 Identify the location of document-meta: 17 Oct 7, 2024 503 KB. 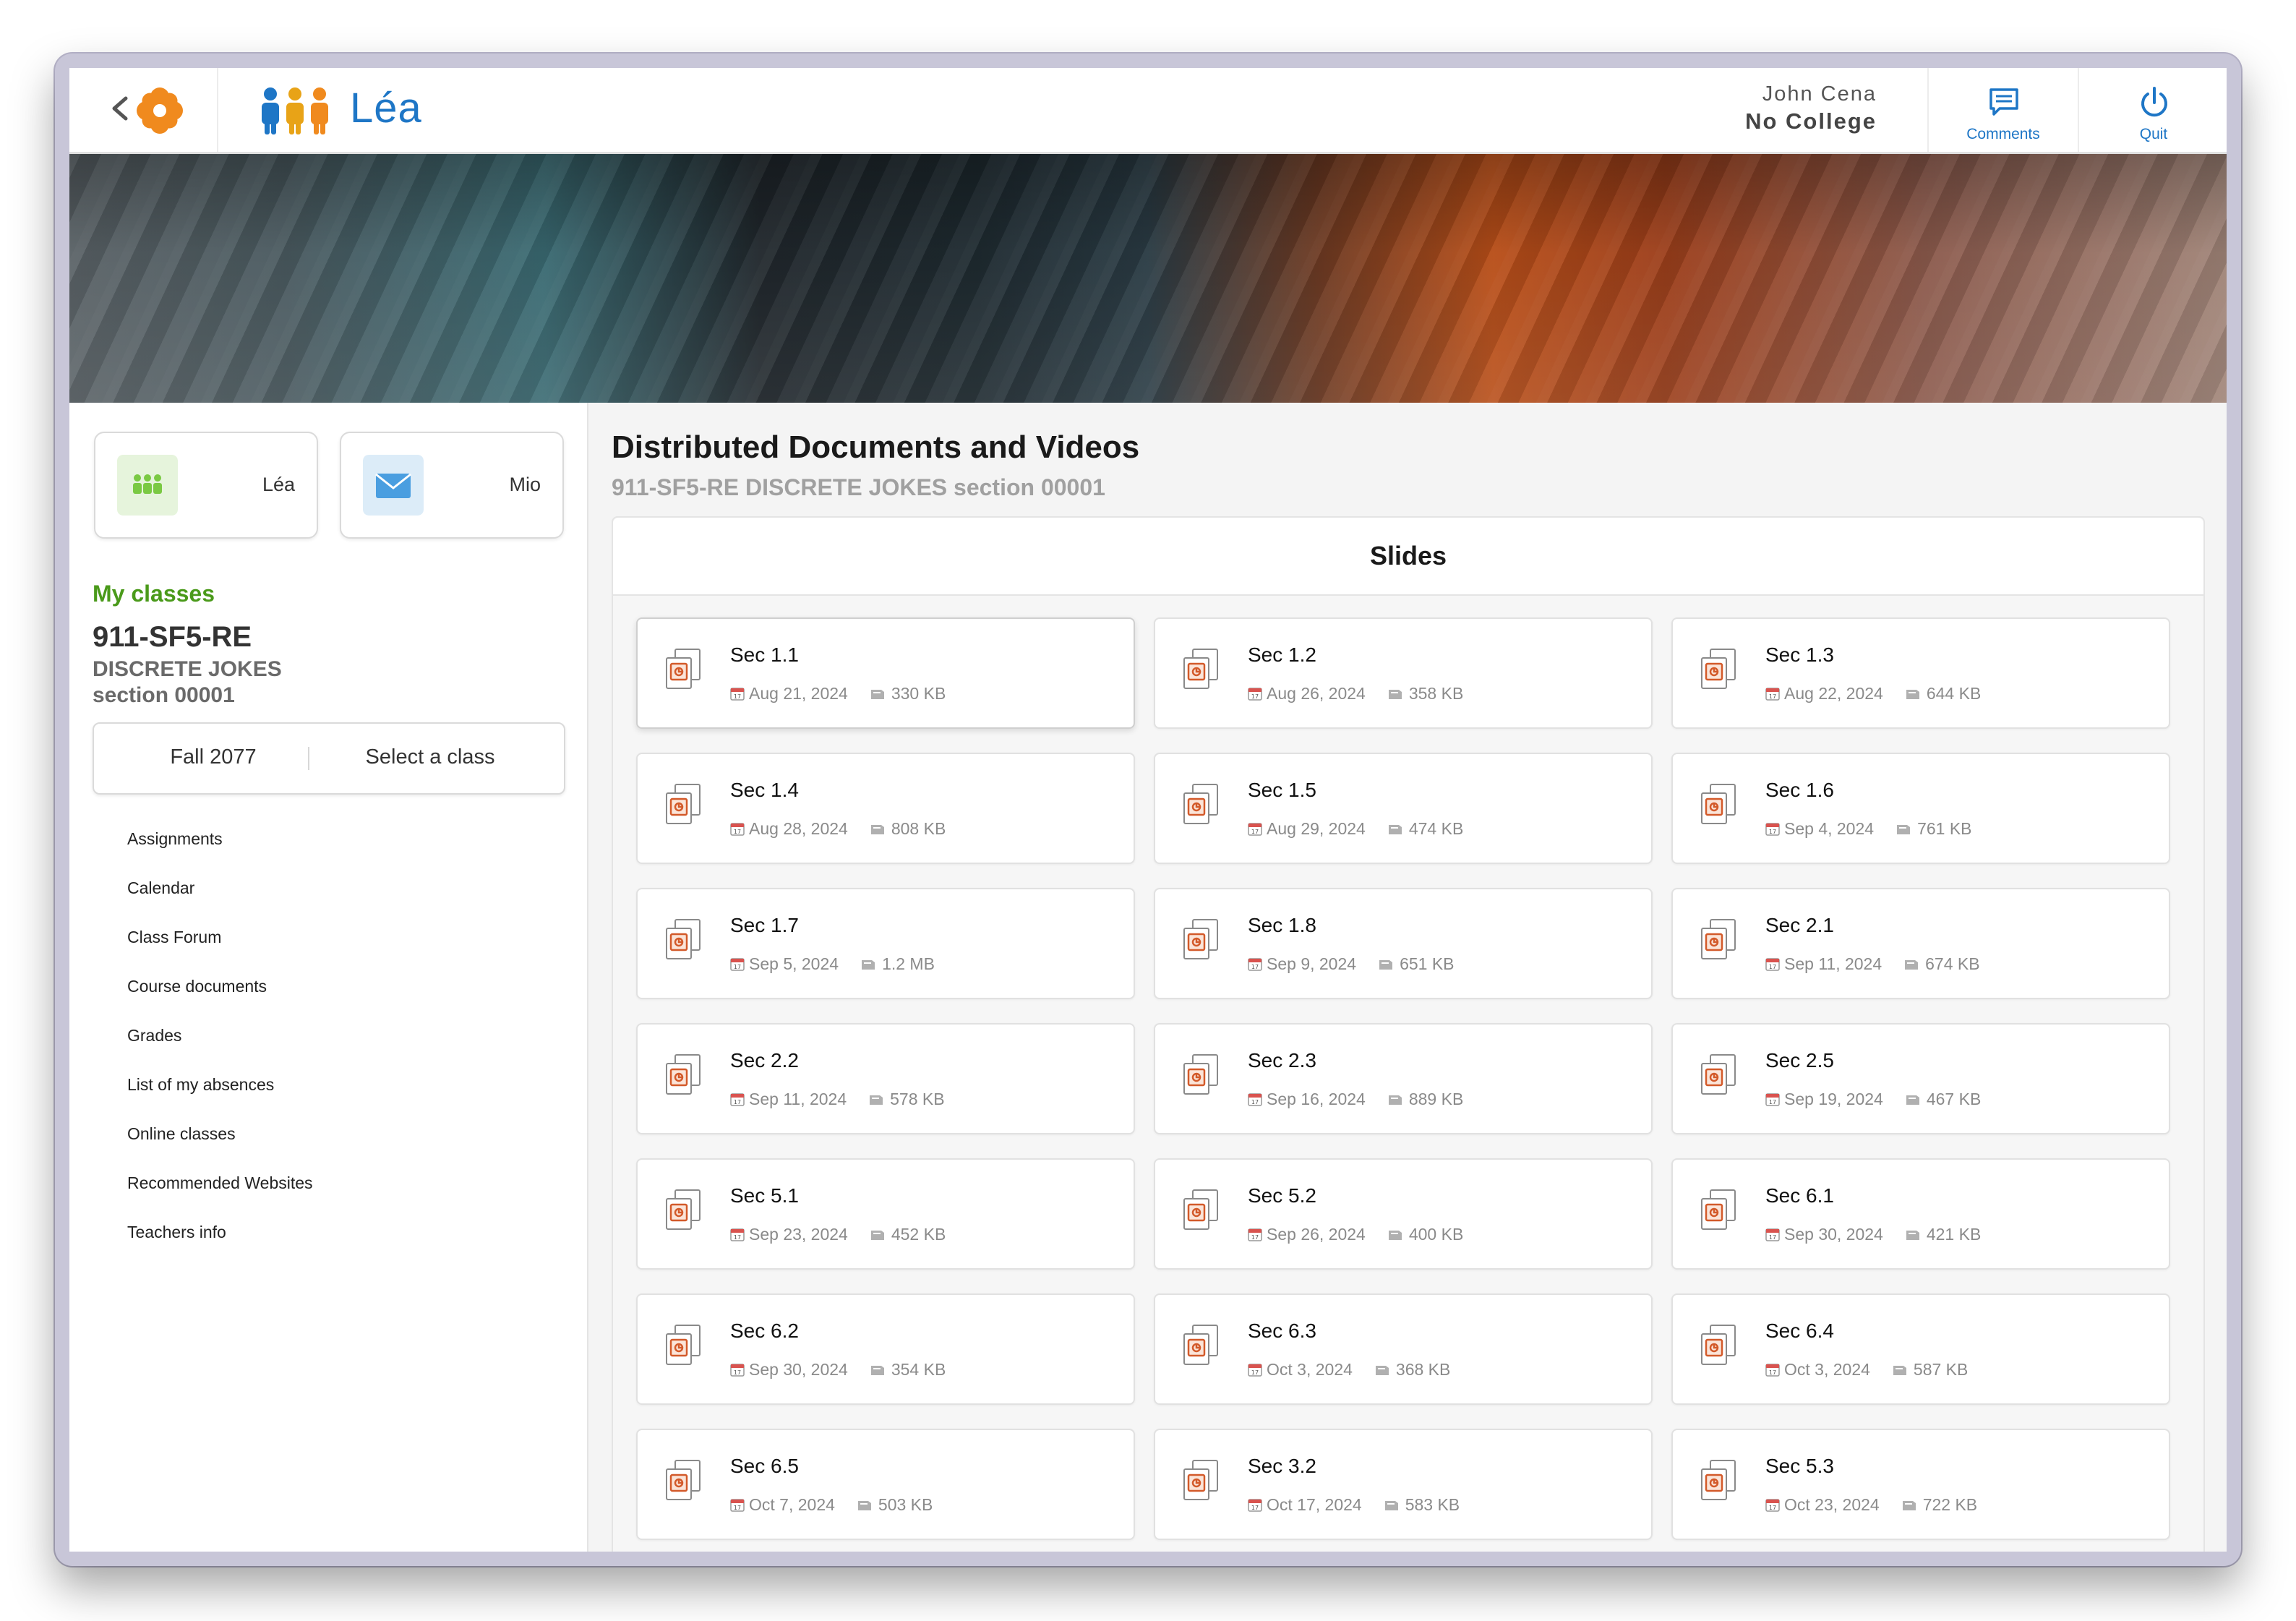
(831, 1505).